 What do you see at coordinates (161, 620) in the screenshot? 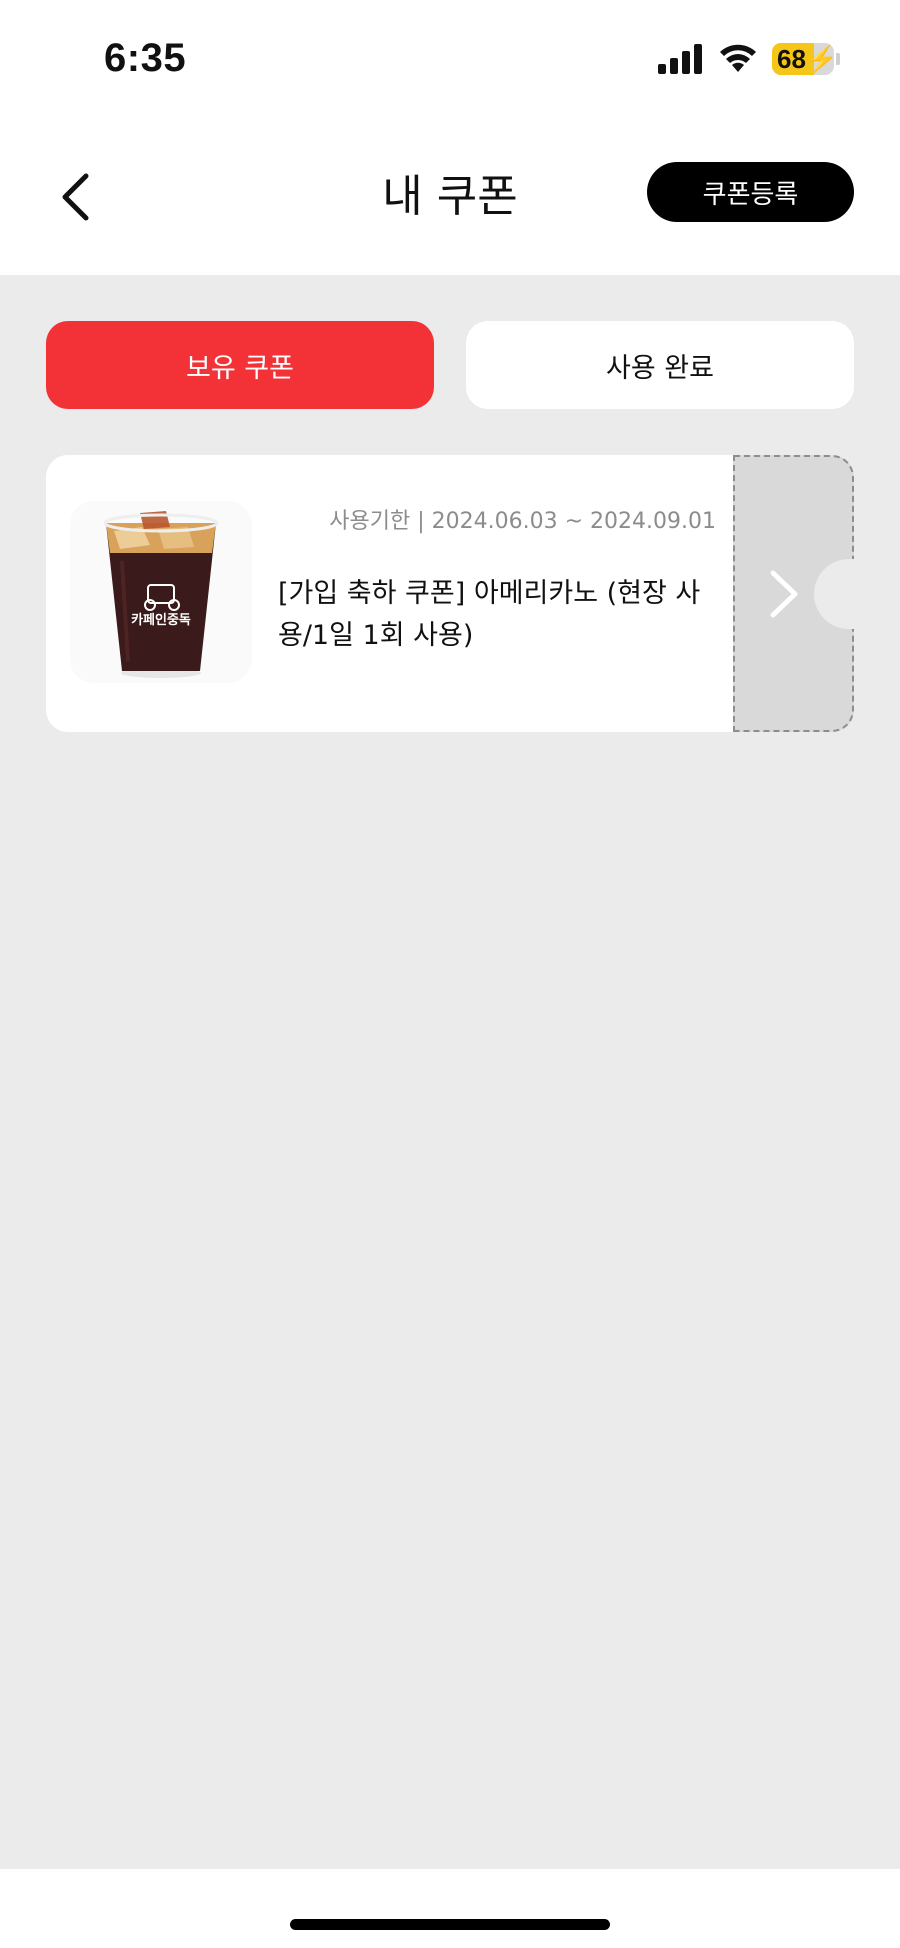
I see `svg-text: 카페인중독` at bounding box center [161, 620].